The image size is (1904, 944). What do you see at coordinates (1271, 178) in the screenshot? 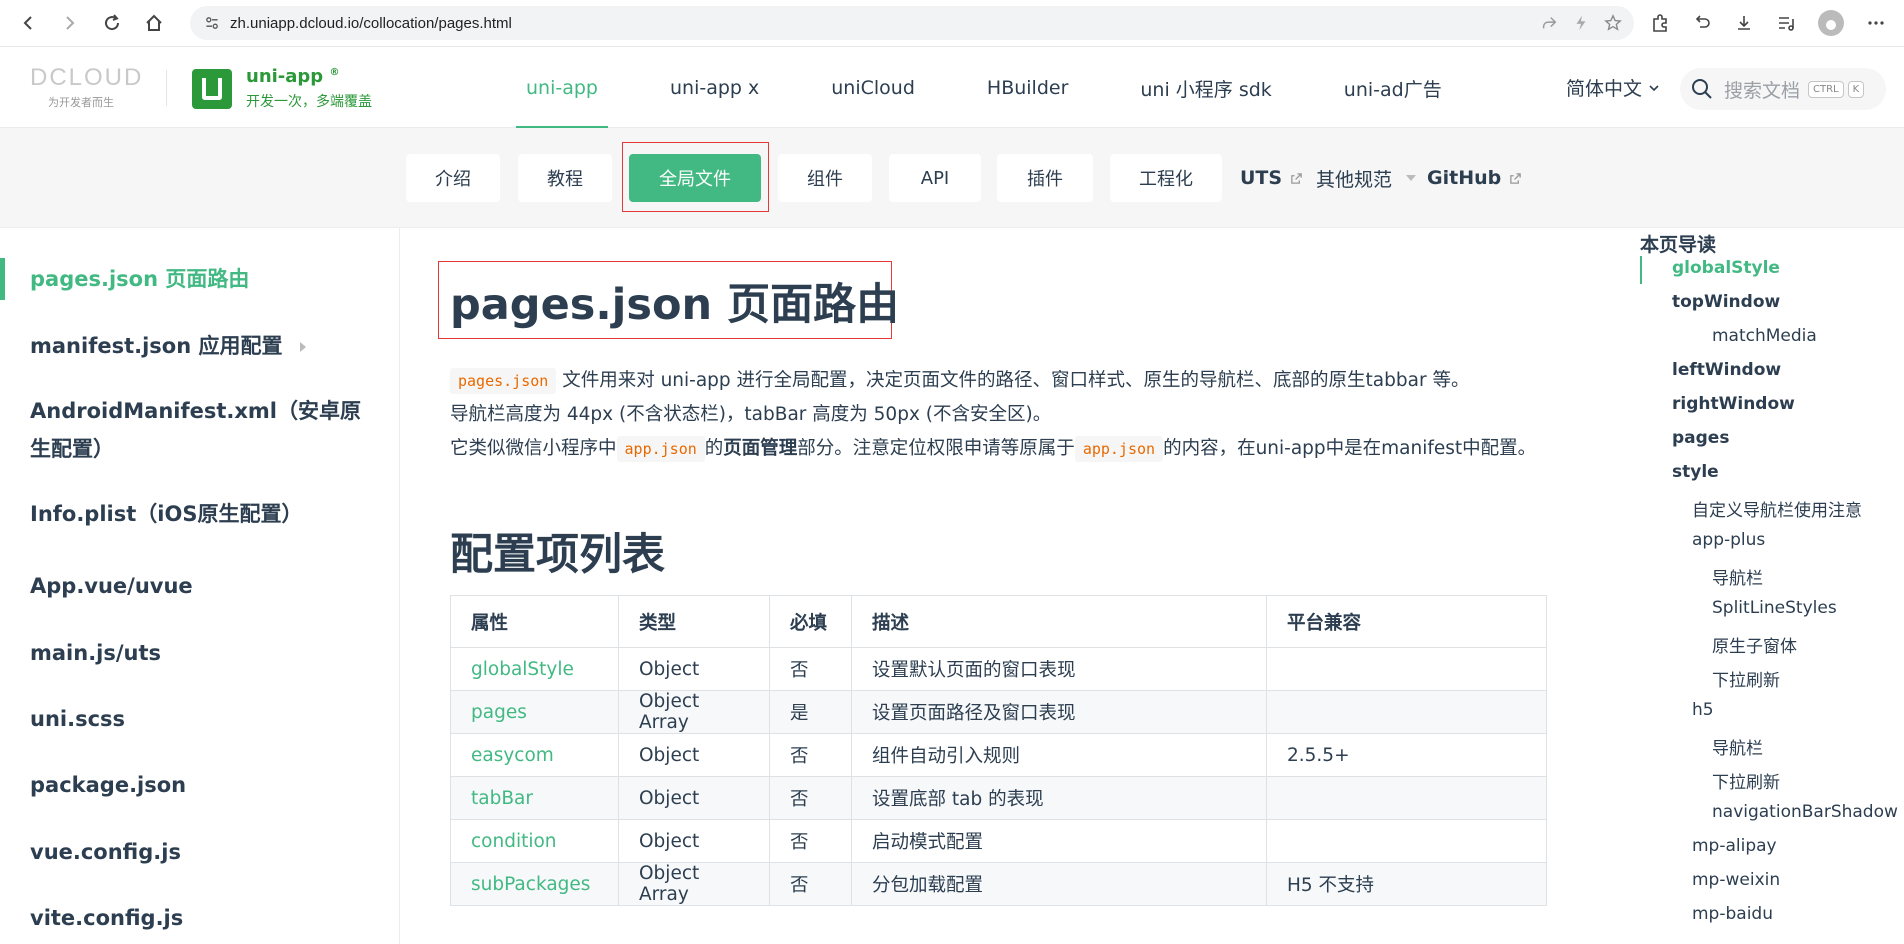
I see `subnav-uts-link: UTS` at bounding box center [1271, 178].